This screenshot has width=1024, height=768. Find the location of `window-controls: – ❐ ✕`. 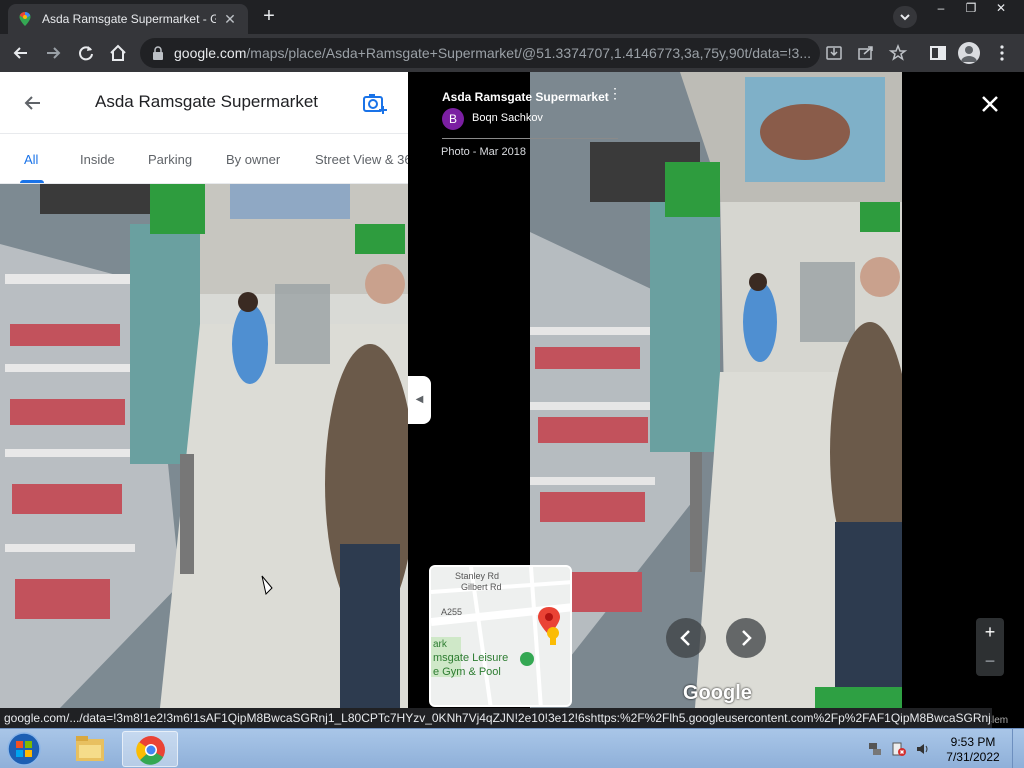

window-controls: – ❐ ✕ is located at coordinates (971, 9).